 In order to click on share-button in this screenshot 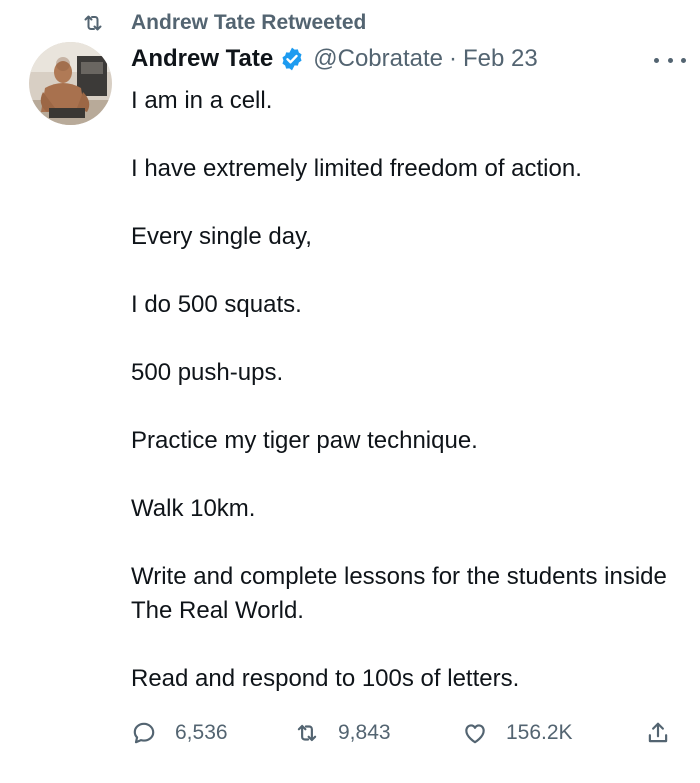, I will do `click(658, 733)`.